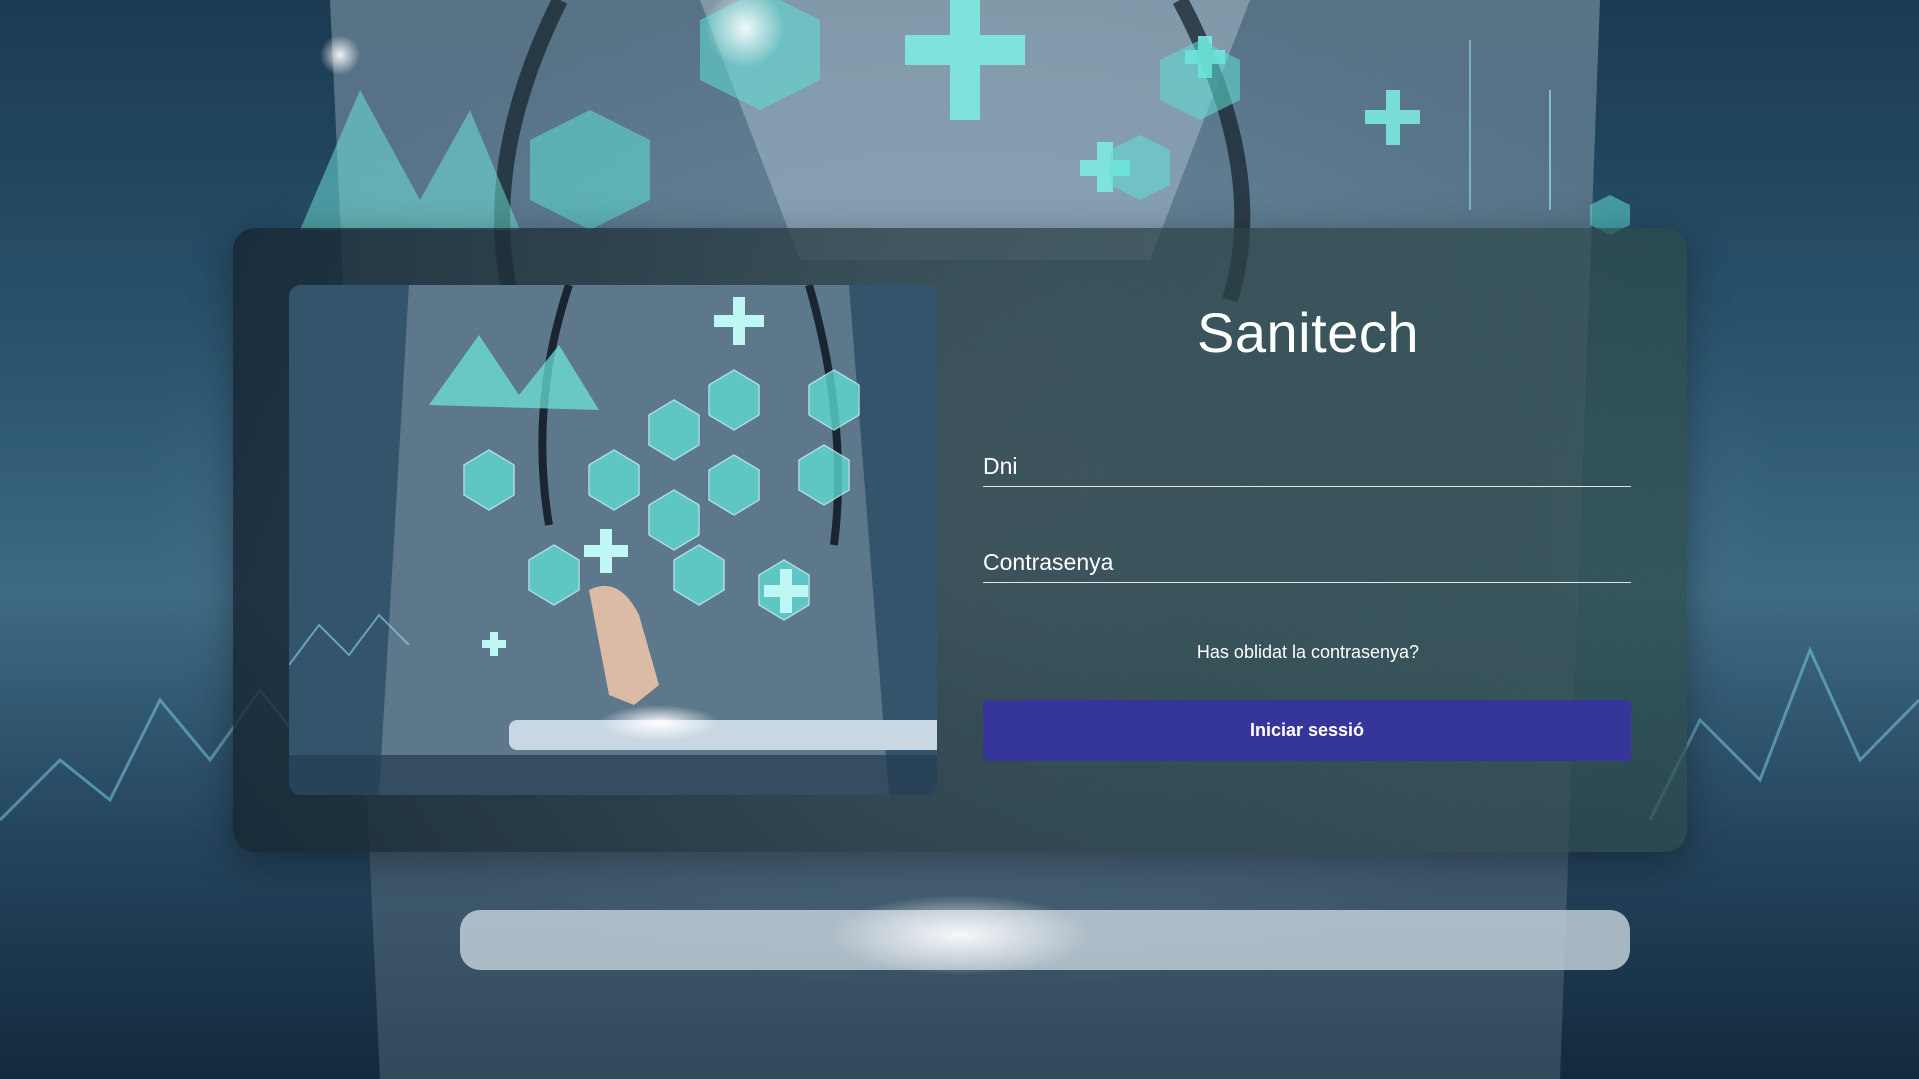 Image resolution: width=1919 pixels, height=1079 pixels. I want to click on app-title: Sanitech, so click(1308, 332).